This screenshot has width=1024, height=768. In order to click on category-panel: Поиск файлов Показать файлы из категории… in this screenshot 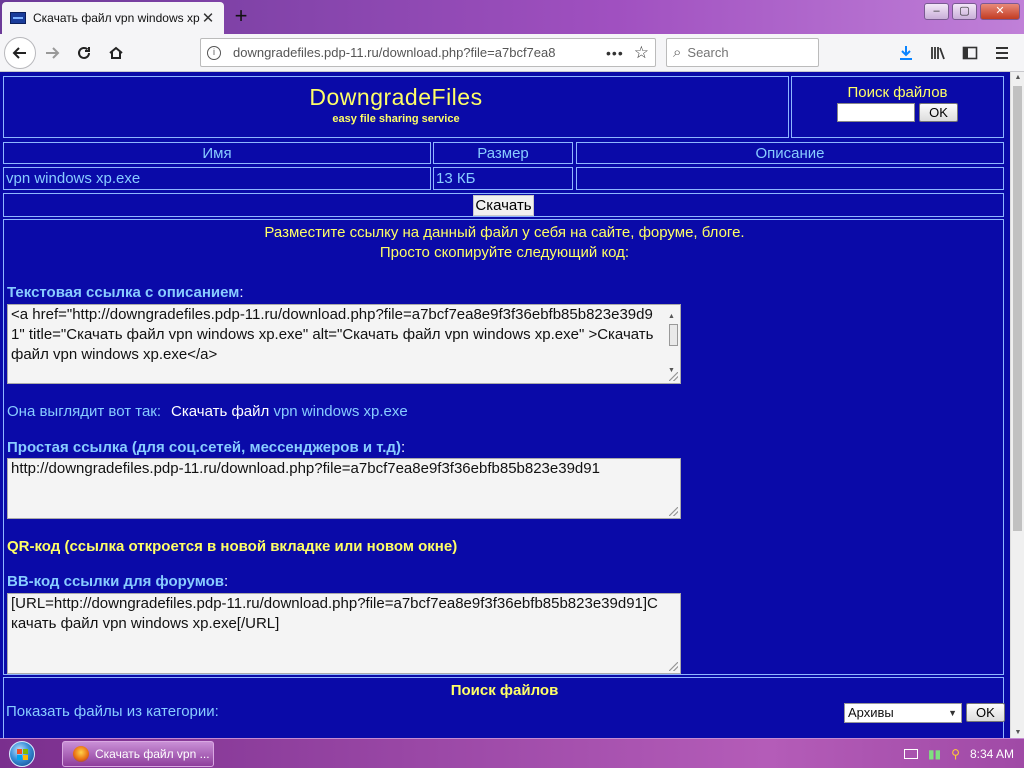, I will do `click(504, 707)`.